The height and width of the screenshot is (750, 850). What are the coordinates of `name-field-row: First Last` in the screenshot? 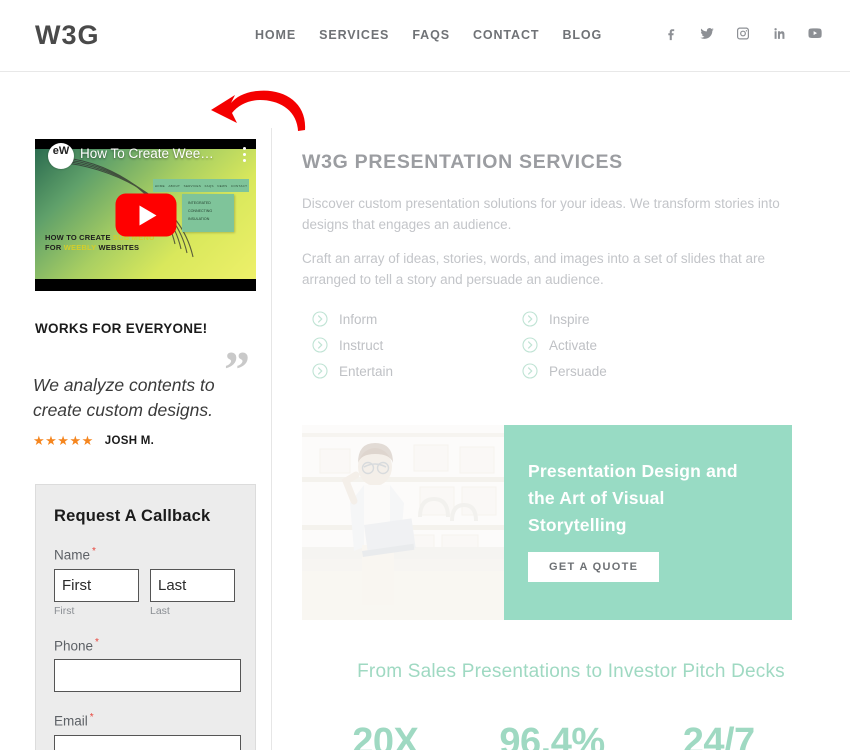 It's located at (145, 592).